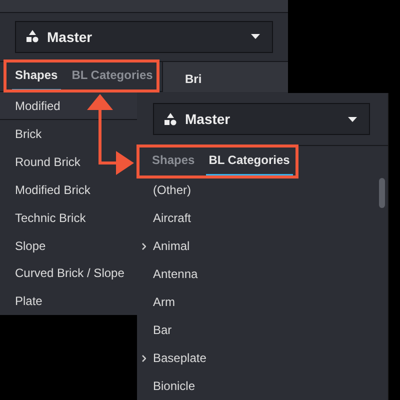 Image resolution: width=400 pixels, height=400 pixels. I want to click on list-item: Technic Brick, so click(68, 218).